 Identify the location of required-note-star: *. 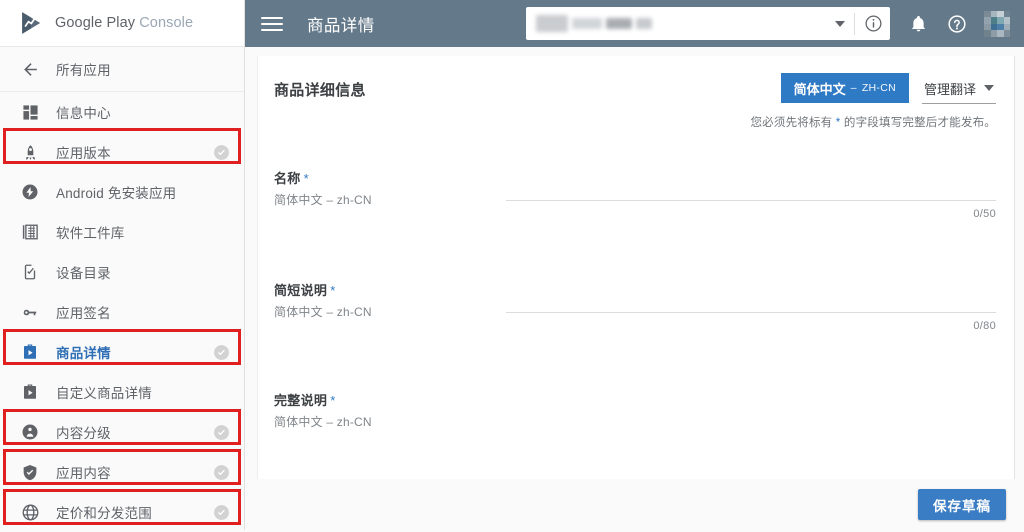
(838, 123).